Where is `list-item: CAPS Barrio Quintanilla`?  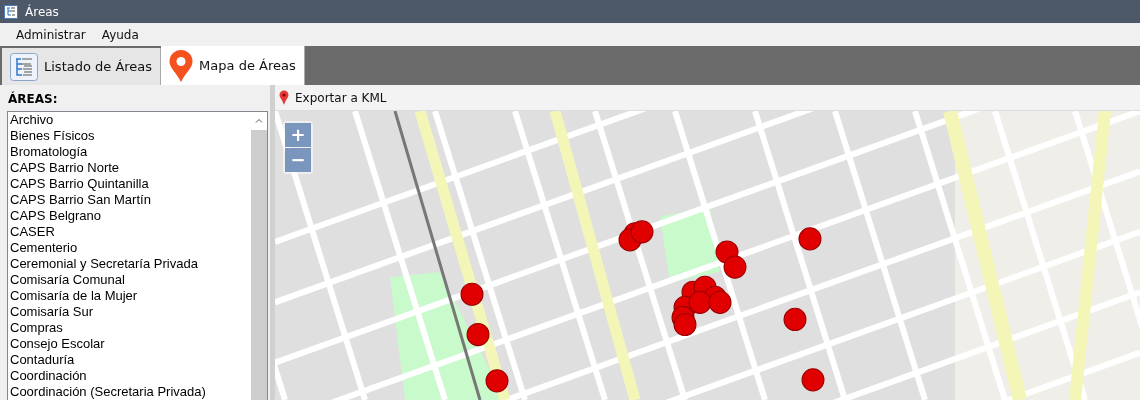
list-item: CAPS Barrio Quintanilla is located at coordinates (129, 184).